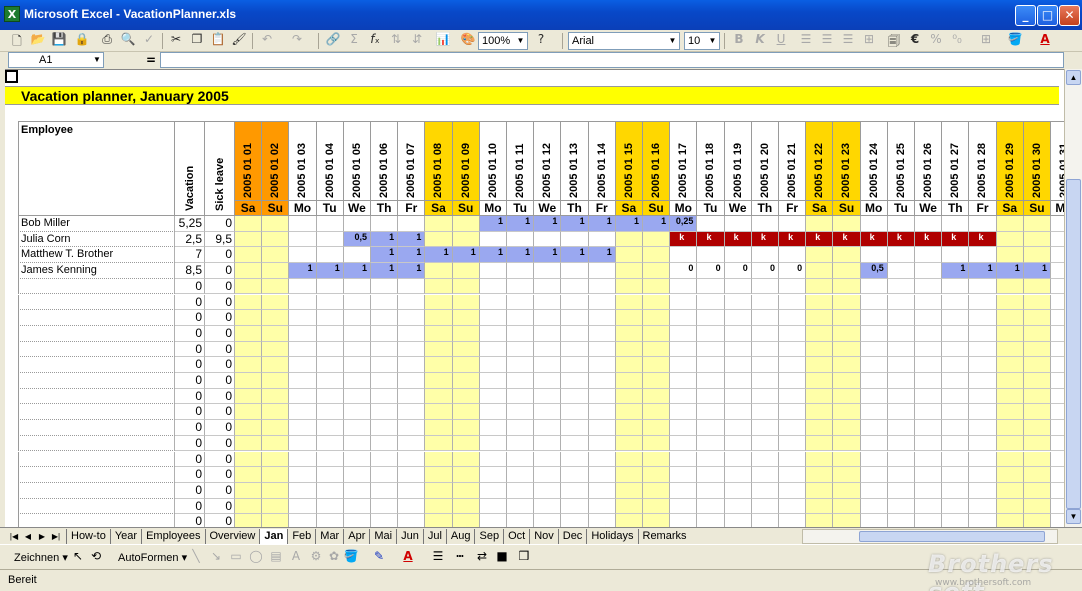 The height and width of the screenshot is (591, 1082). Describe the element at coordinates (41, 557) in the screenshot. I see `draw-menu-button: Zeichnen ▾` at that location.